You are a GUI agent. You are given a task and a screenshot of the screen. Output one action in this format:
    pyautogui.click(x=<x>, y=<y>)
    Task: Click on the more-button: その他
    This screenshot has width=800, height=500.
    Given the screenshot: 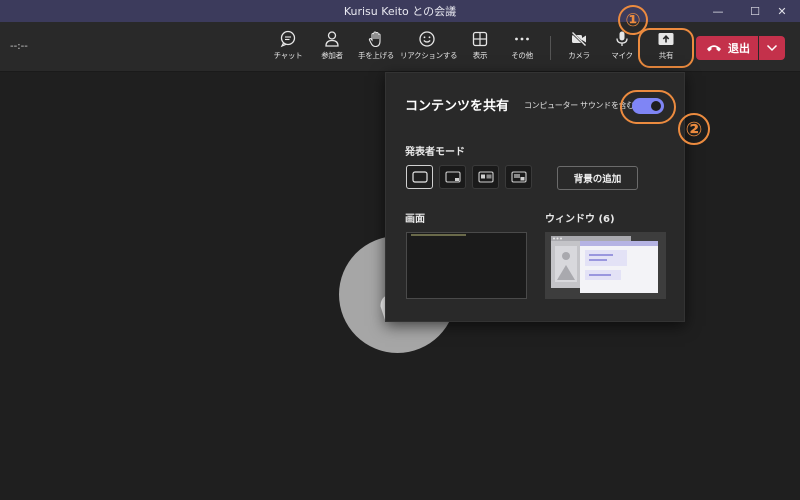 What is the action you would take?
    pyautogui.click(x=522, y=48)
    